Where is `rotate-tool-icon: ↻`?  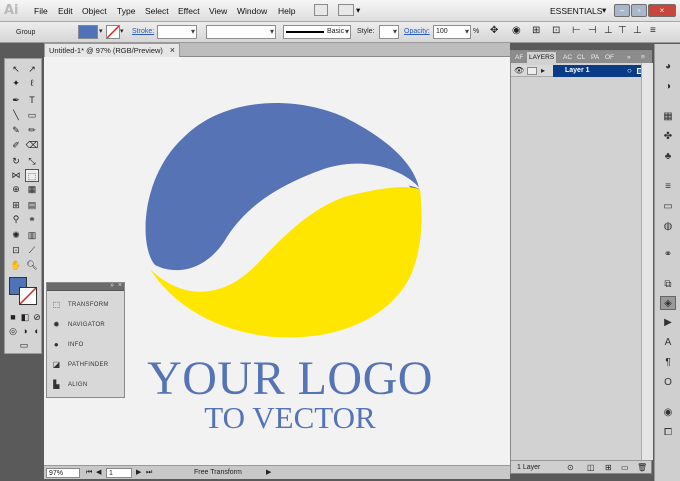
rotate-tool-icon: ↻ is located at coordinates (16, 161).